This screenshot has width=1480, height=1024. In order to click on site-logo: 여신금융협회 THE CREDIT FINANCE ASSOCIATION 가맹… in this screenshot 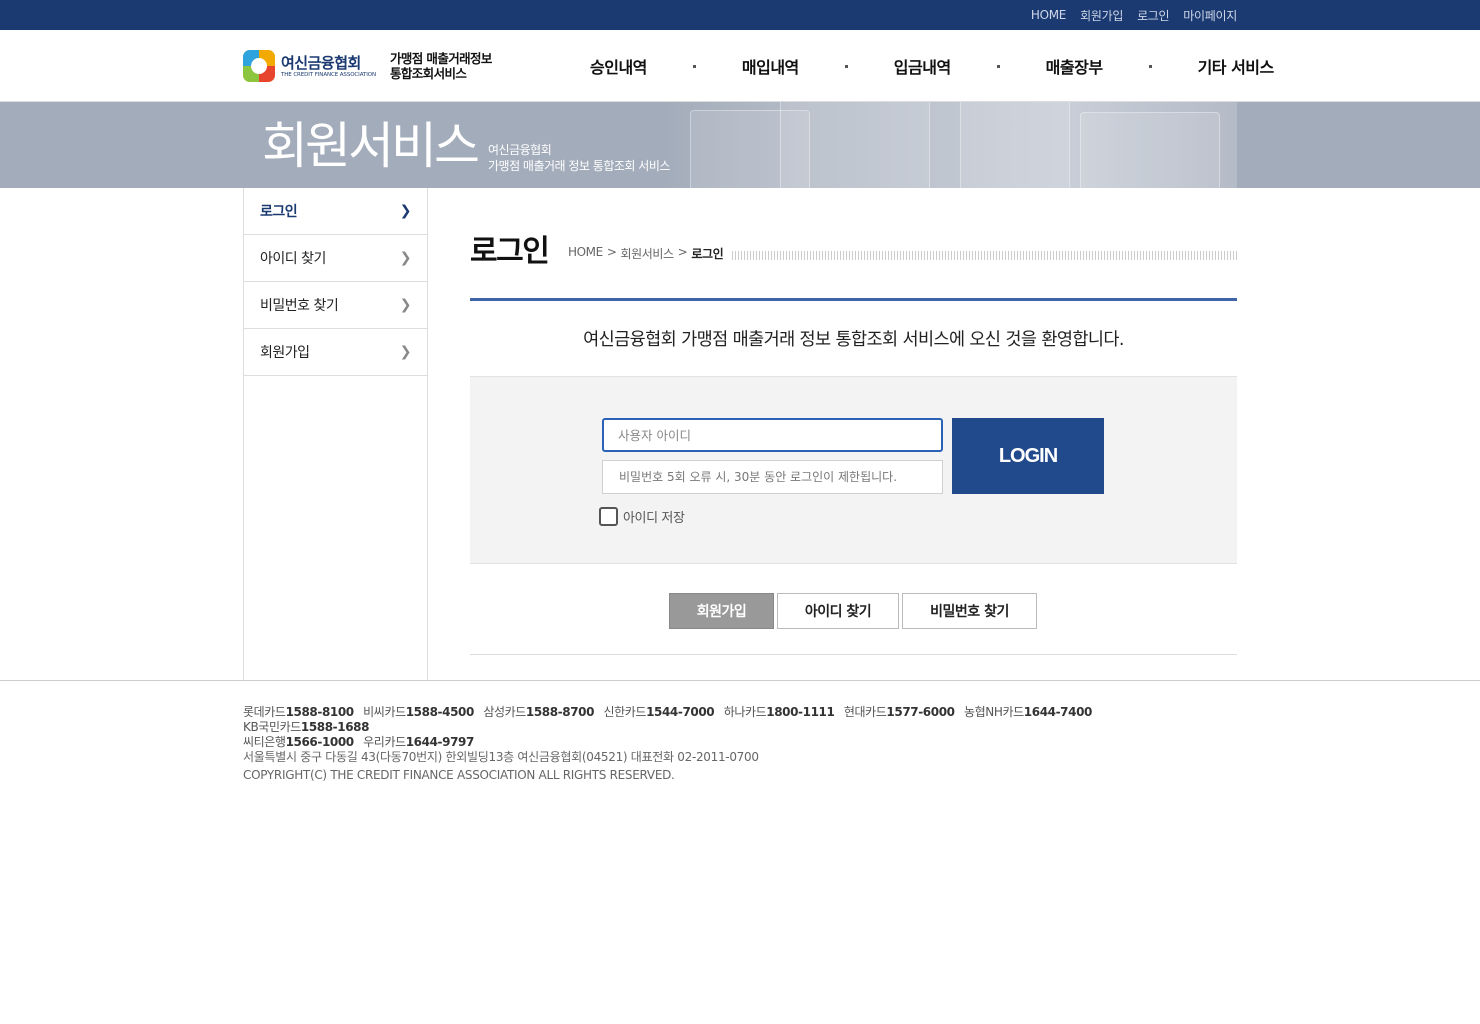, I will do `click(367, 66)`.